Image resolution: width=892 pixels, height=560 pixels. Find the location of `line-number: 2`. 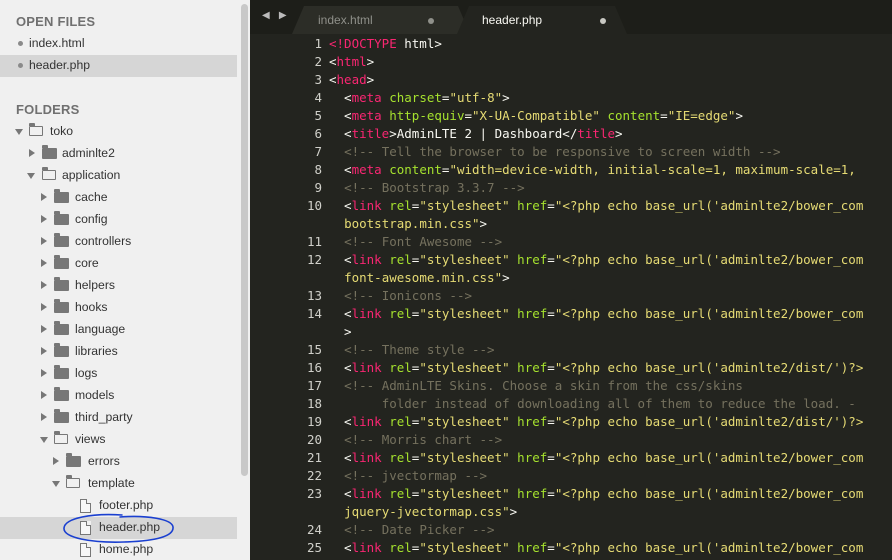

line-number: 2 is located at coordinates (318, 61).